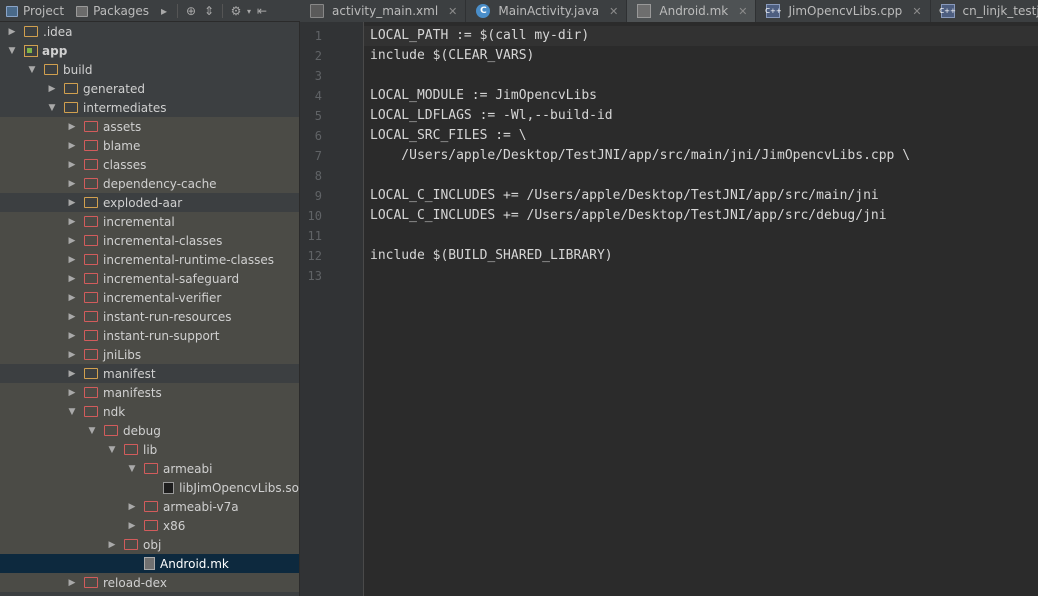  Describe the element at coordinates (149, 544) in the screenshot. I see `tree-item: ▶ obj` at that location.